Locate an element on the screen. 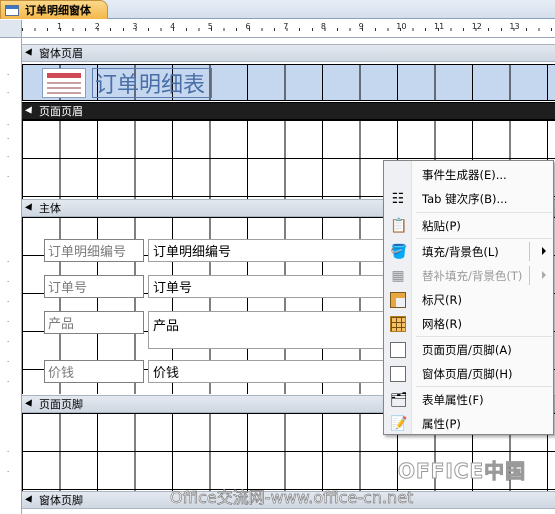 The image size is (555, 514). form-logo-icon is located at coordinates (64, 83).